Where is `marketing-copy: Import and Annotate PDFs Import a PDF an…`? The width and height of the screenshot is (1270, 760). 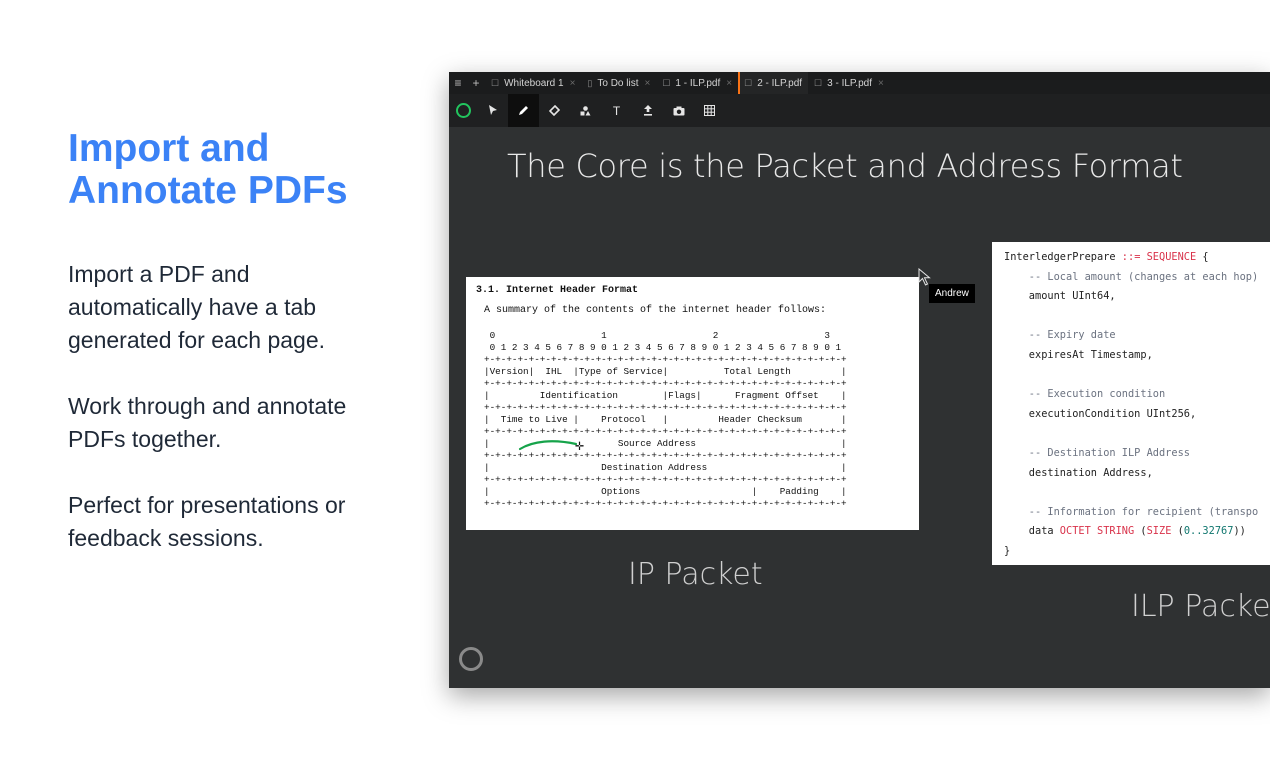
marketing-copy: Import and Annotate PDFs Import a PDF an… is located at coordinates (228, 341).